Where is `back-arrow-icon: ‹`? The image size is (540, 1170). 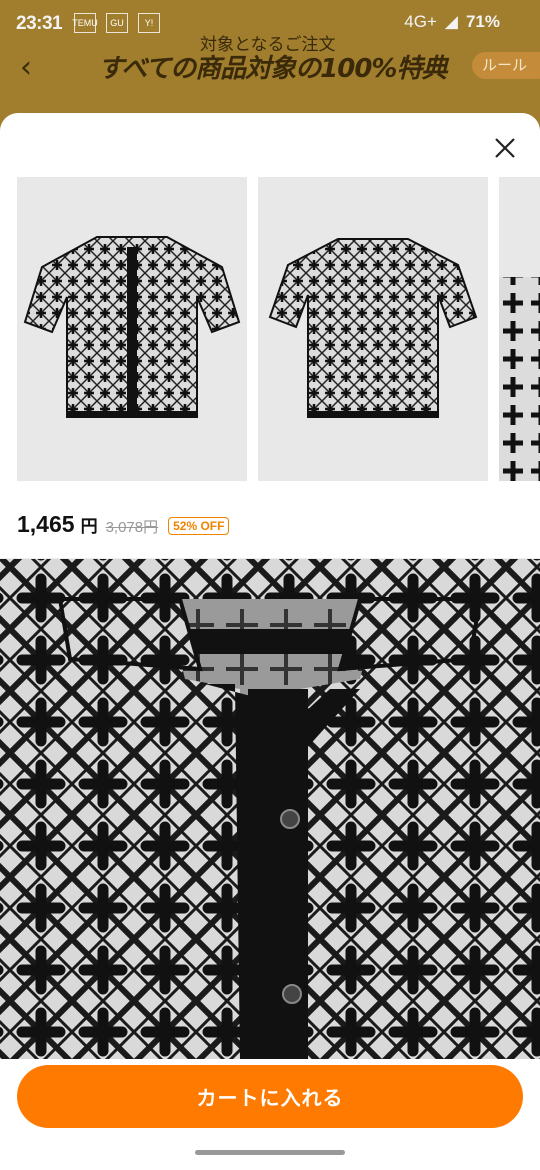 back-arrow-icon: ‹ is located at coordinates (26, 67).